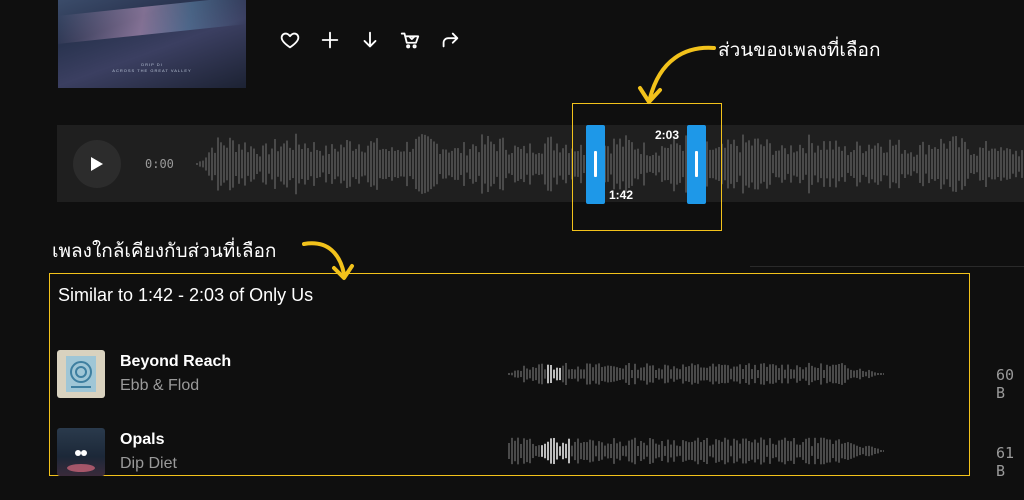  I want to click on track-title: Beyond Reach, so click(175, 362).